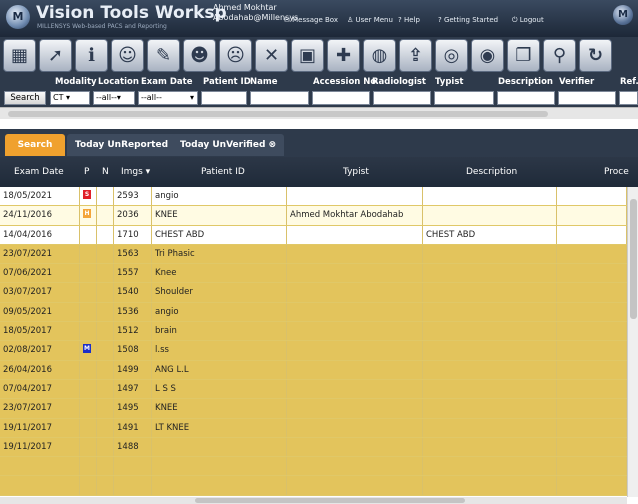 Image resolution: width=638 pixels, height=504 pixels. Describe the element at coordinates (379, 55) in the screenshot. I see `globe-button: ◍` at that location.